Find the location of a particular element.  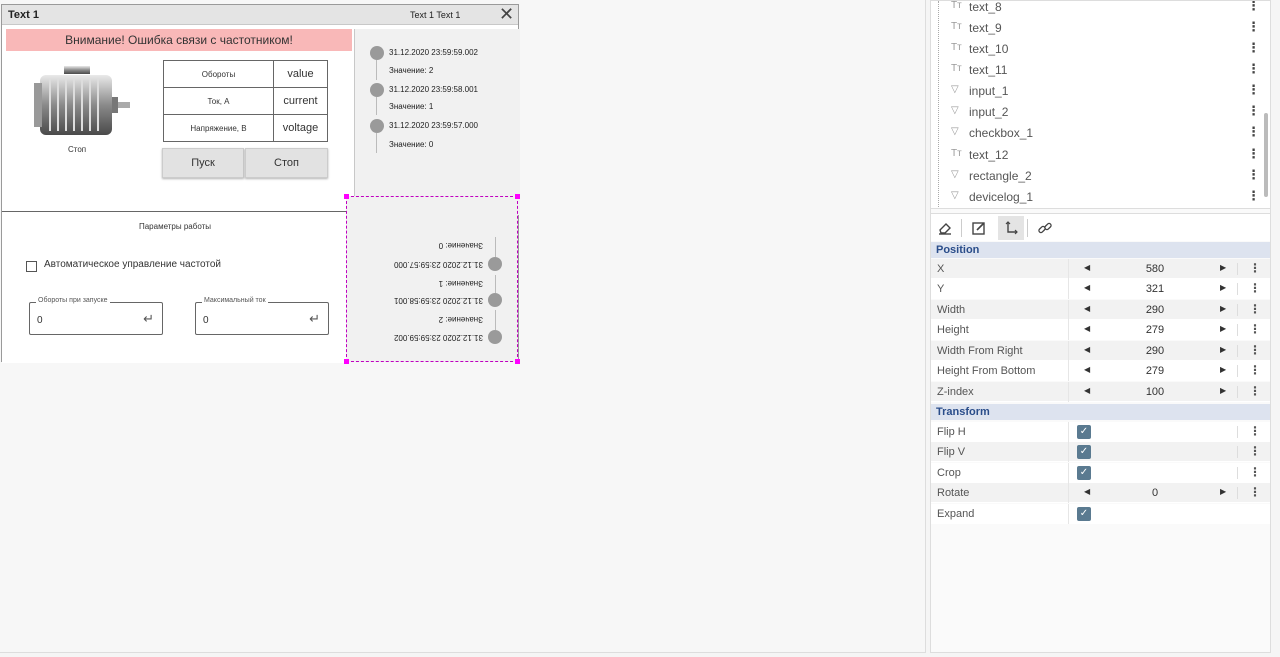

log-dot-icon is located at coordinates (495, 300).